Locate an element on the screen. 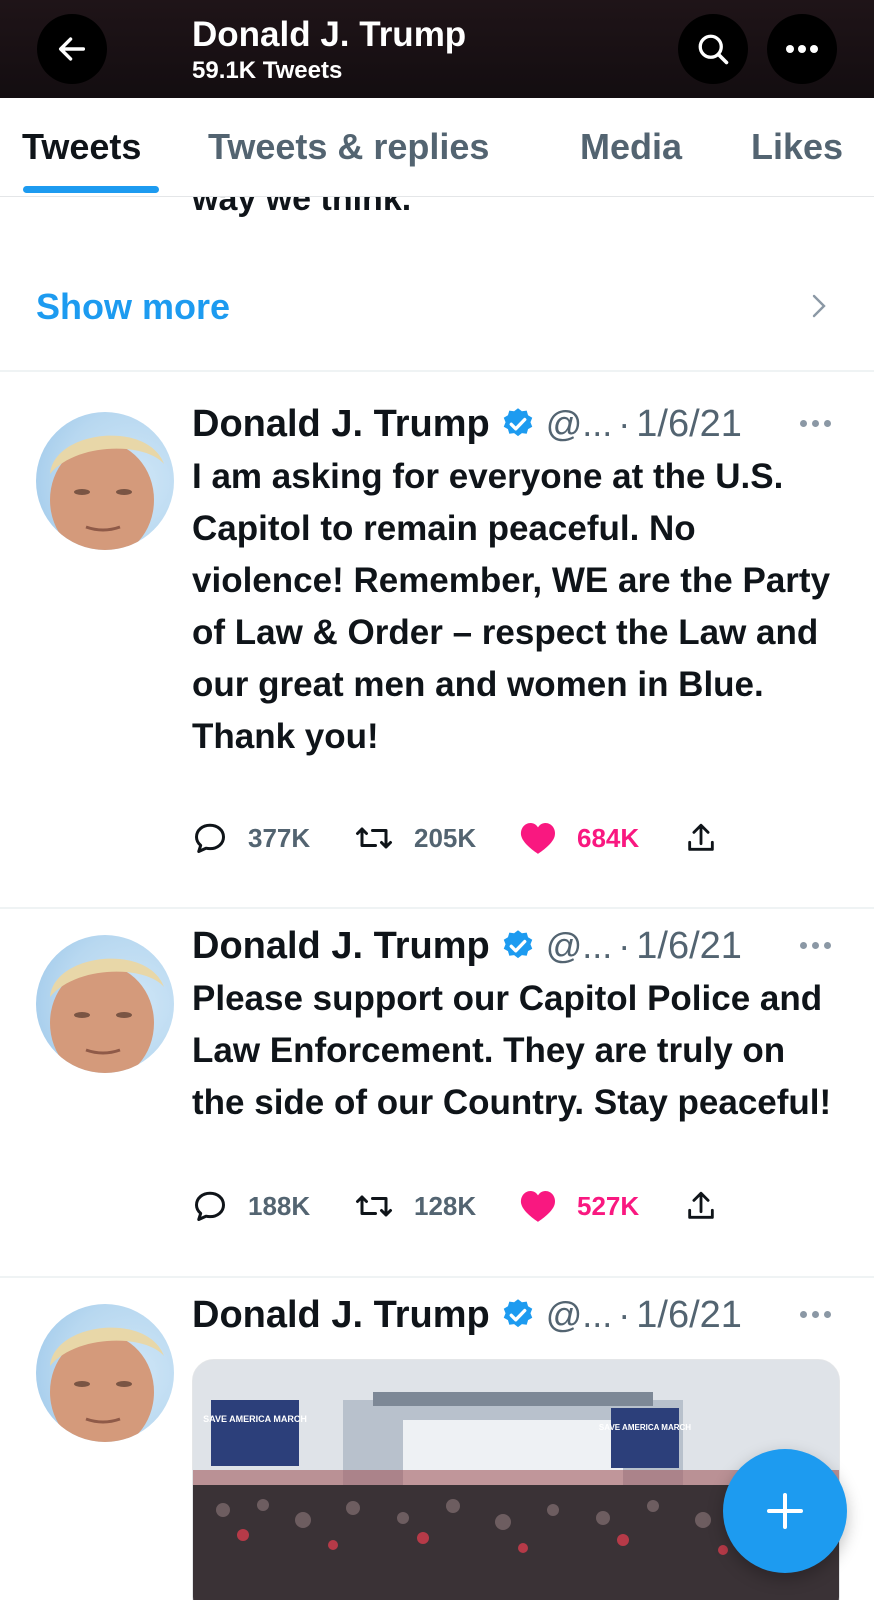  search-icon is located at coordinates (713, 49).